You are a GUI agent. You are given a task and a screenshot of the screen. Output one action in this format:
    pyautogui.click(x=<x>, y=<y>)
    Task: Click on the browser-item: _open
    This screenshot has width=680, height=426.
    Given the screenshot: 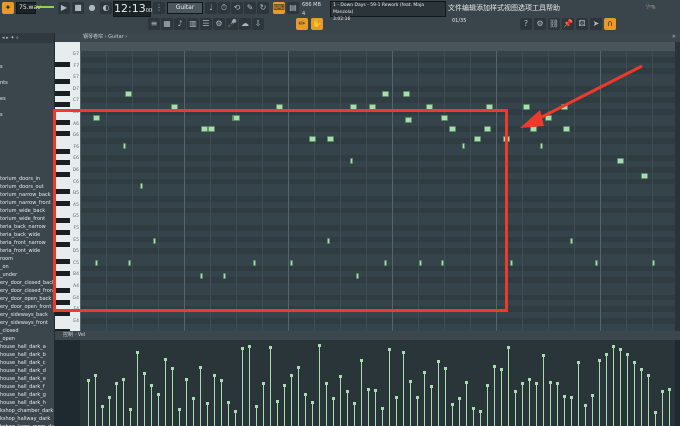 What is the action you would take?
    pyautogui.click(x=27, y=339)
    